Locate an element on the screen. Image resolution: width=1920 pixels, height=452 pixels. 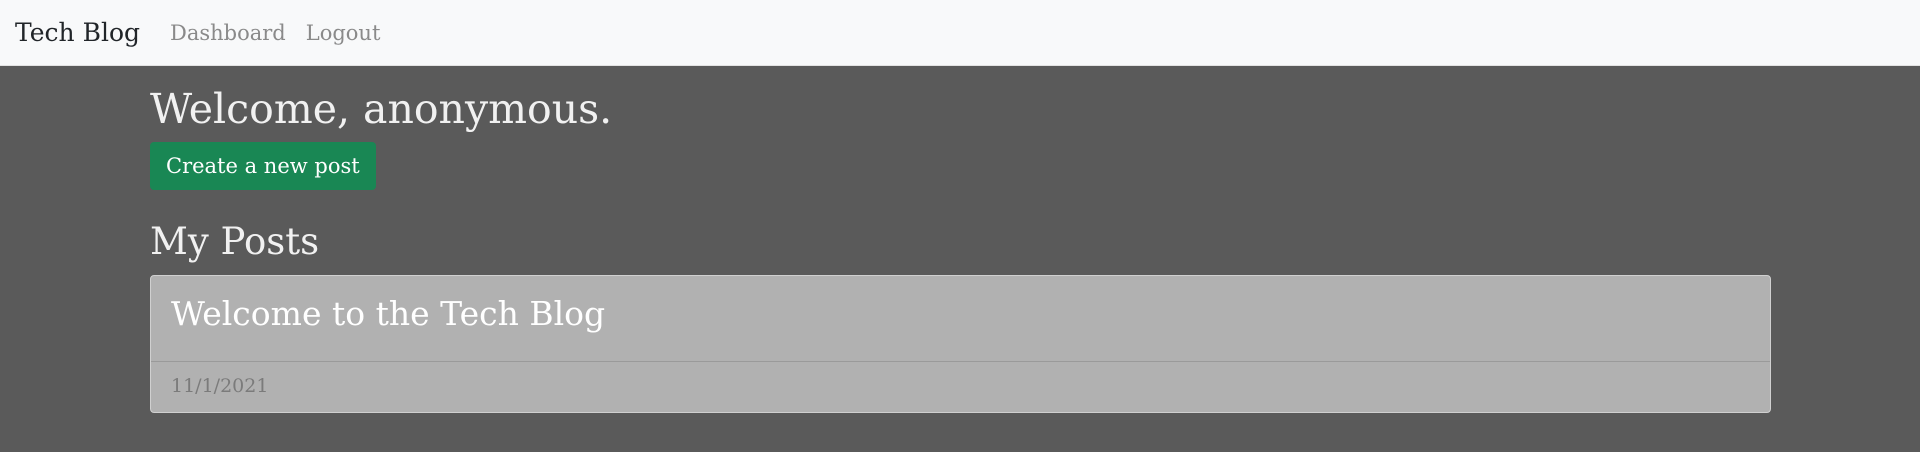
create-post-button: Create a new post is located at coordinates (263, 166).